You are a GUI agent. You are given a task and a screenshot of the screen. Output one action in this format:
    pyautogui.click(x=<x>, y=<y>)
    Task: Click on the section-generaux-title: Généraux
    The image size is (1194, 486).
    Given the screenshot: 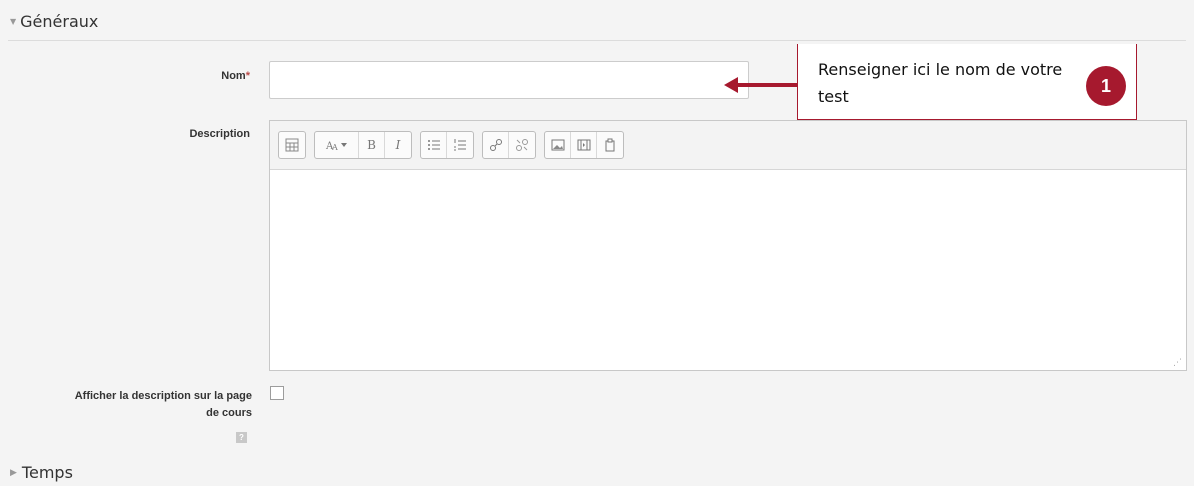 What is the action you would take?
    pyautogui.click(x=59, y=21)
    